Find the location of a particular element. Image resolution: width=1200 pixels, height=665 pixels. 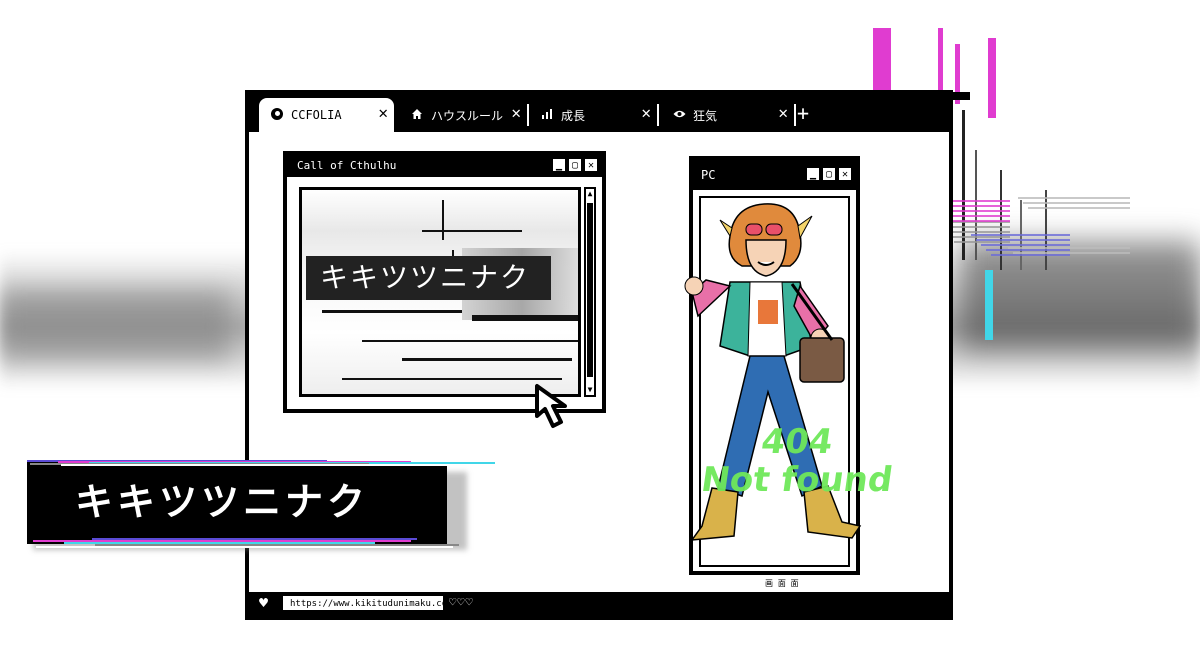

ccfolia-logo-icon is located at coordinates (277, 115).